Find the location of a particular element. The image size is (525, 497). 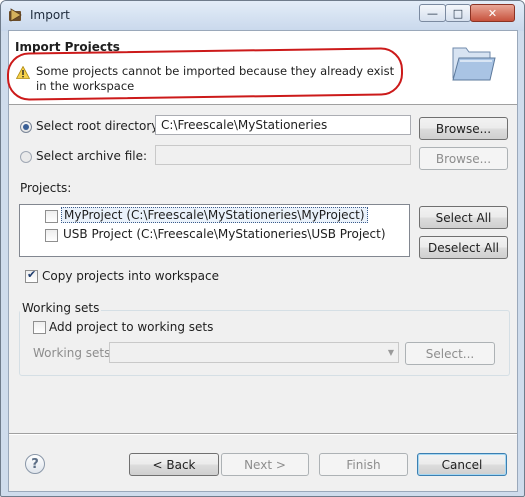

archive-file-field is located at coordinates (283, 155).